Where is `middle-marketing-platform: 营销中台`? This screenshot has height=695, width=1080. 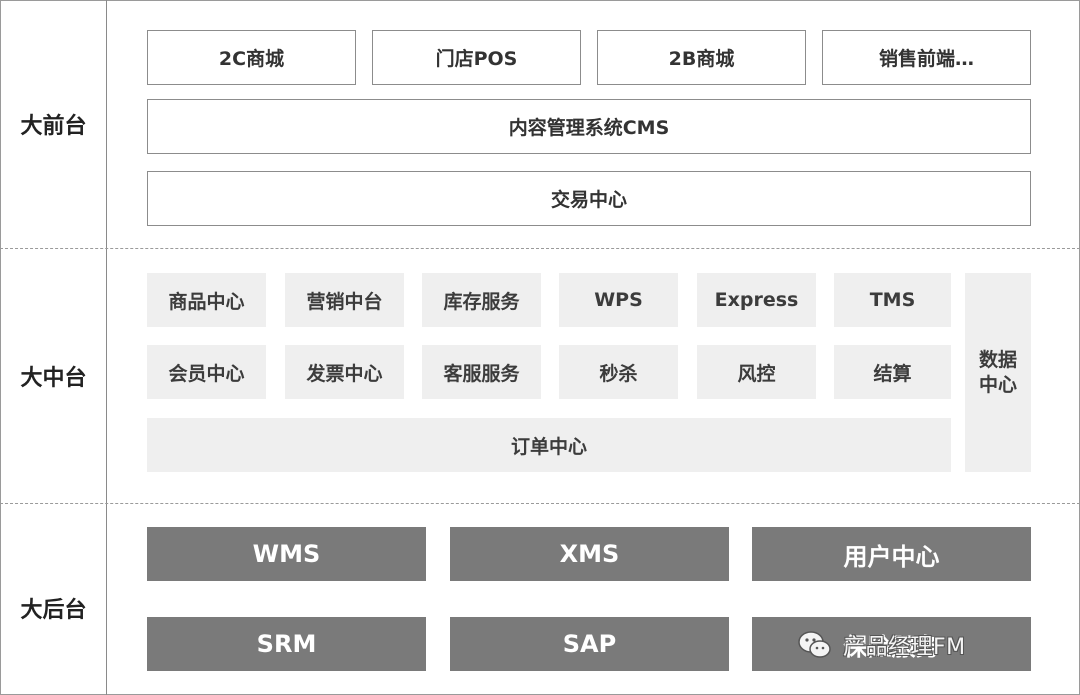
middle-marketing-platform: 营销中台 is located at coordinates (344, 300).